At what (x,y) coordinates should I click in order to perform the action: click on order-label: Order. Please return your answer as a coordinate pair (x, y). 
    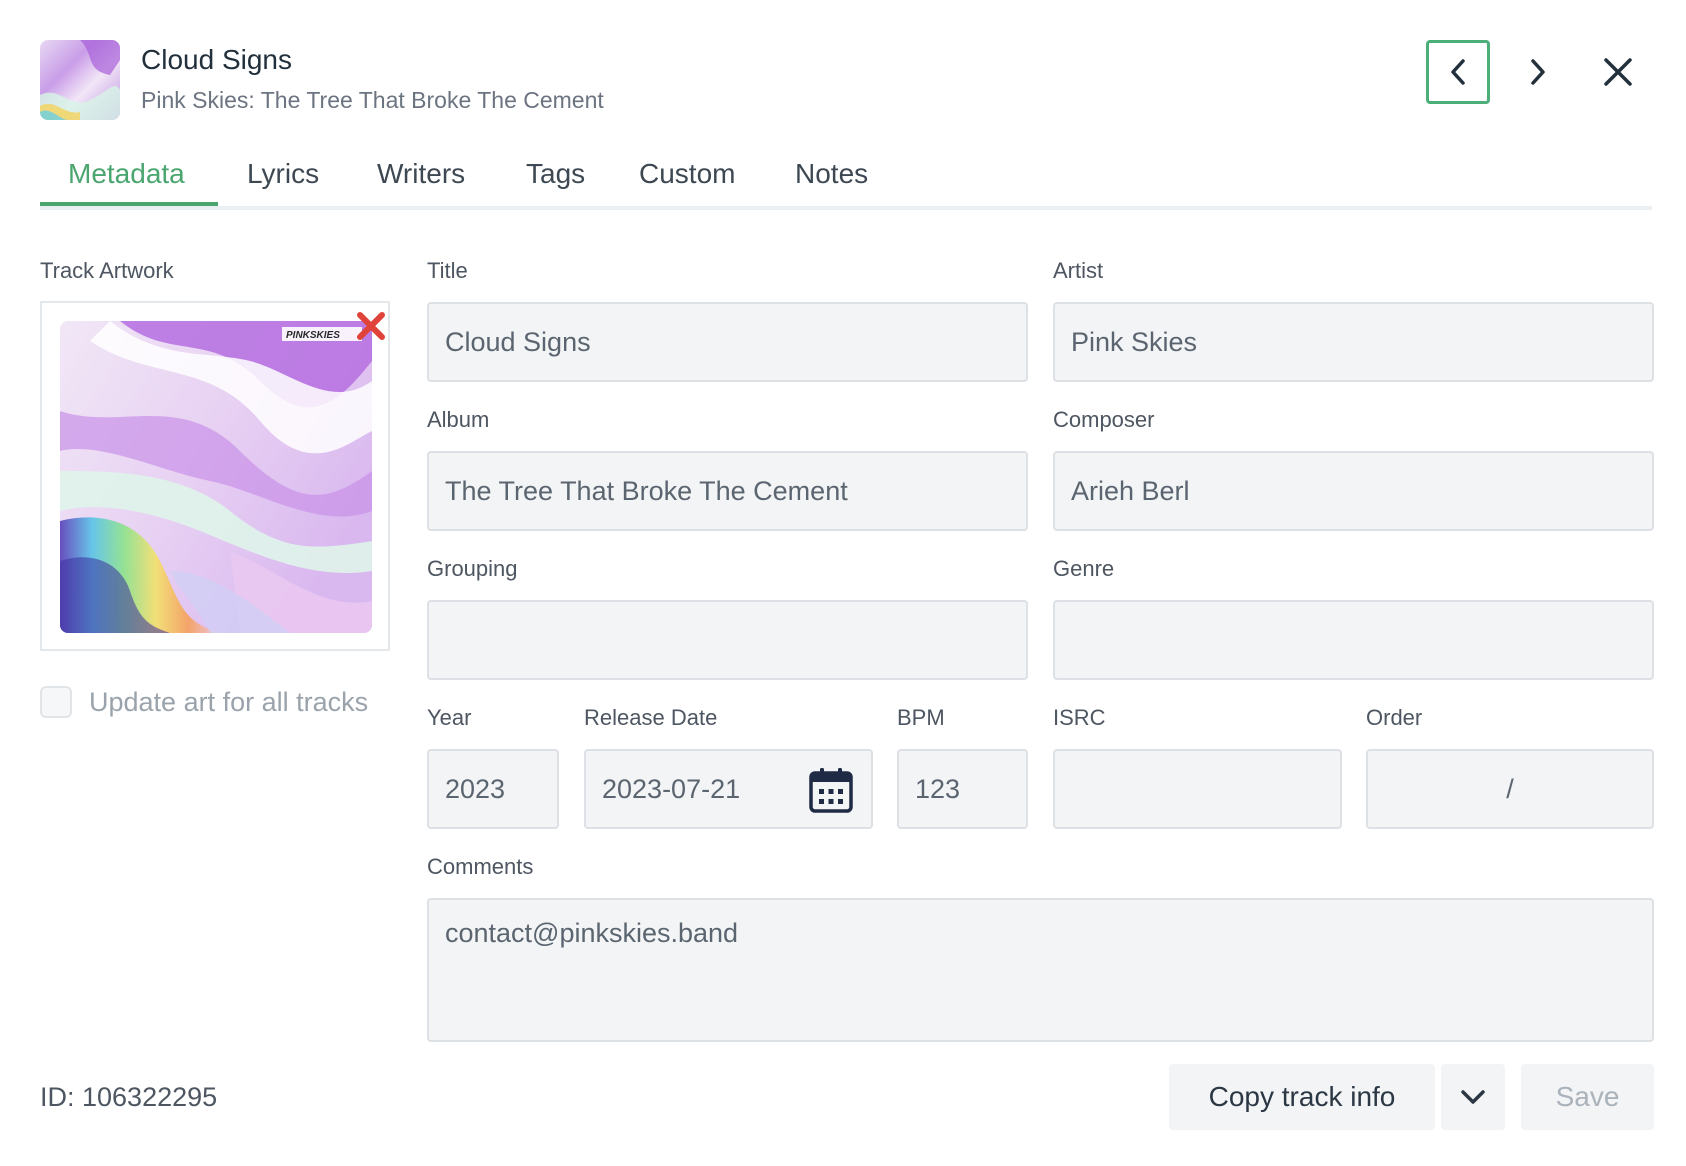
    Looking at the image, I should click on (1394, 717).